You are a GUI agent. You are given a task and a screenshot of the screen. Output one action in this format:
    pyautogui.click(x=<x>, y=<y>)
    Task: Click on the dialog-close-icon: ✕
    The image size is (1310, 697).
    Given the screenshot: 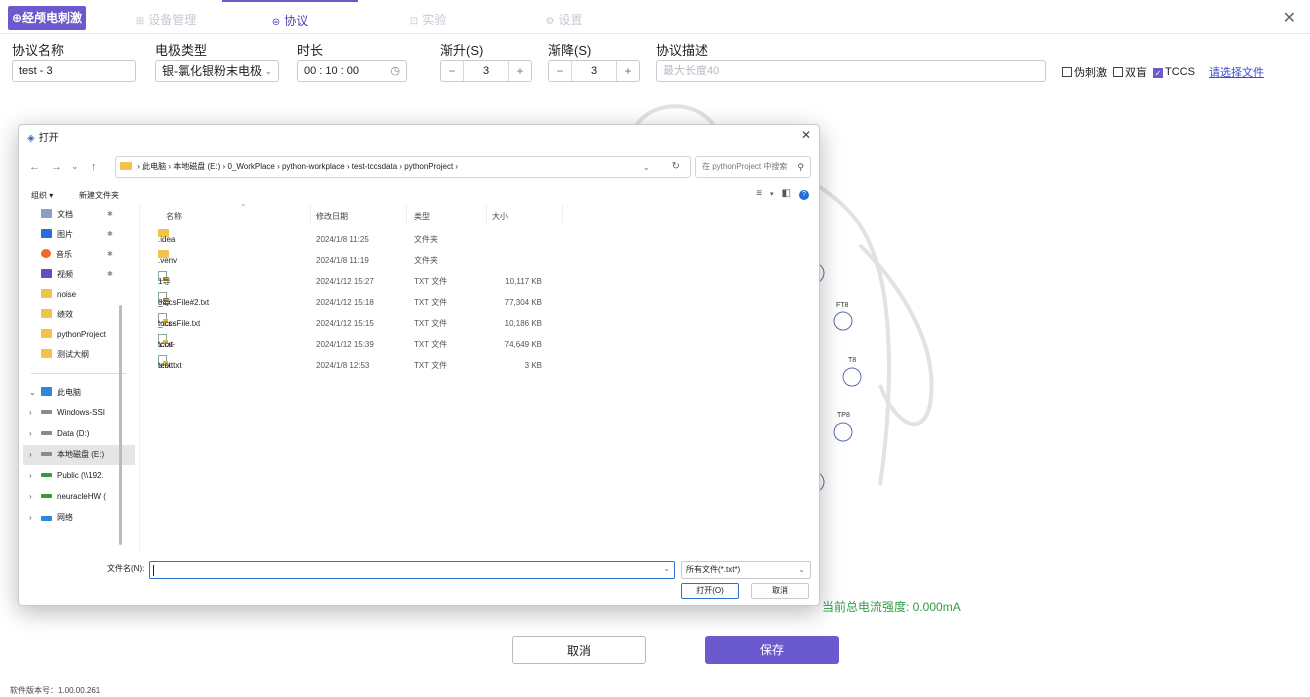 What is the action you would take?
    pyautogui.click(x=806, y=135)
    